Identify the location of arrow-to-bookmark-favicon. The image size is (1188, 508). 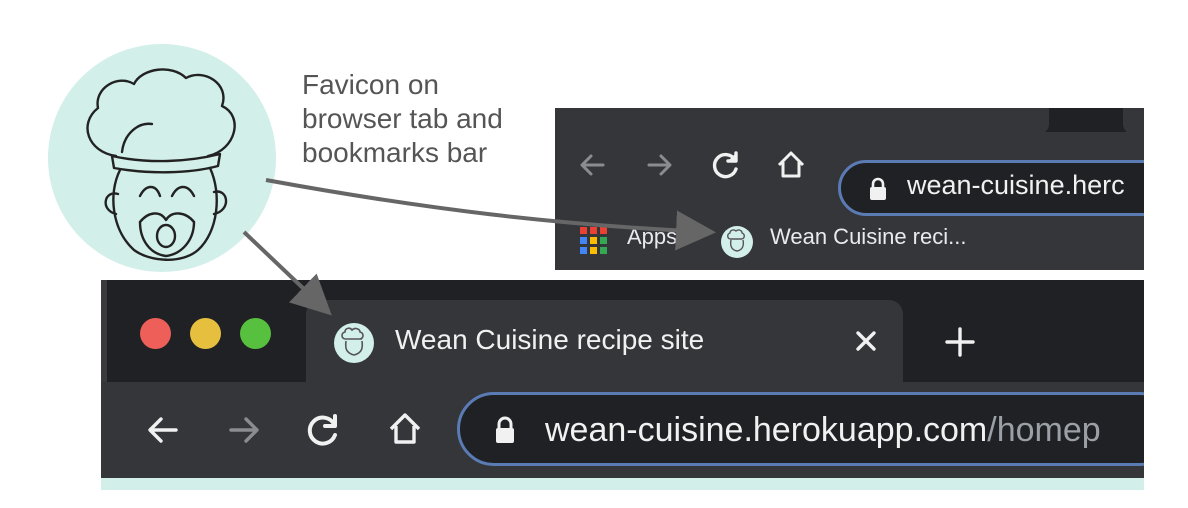
(490, 214).